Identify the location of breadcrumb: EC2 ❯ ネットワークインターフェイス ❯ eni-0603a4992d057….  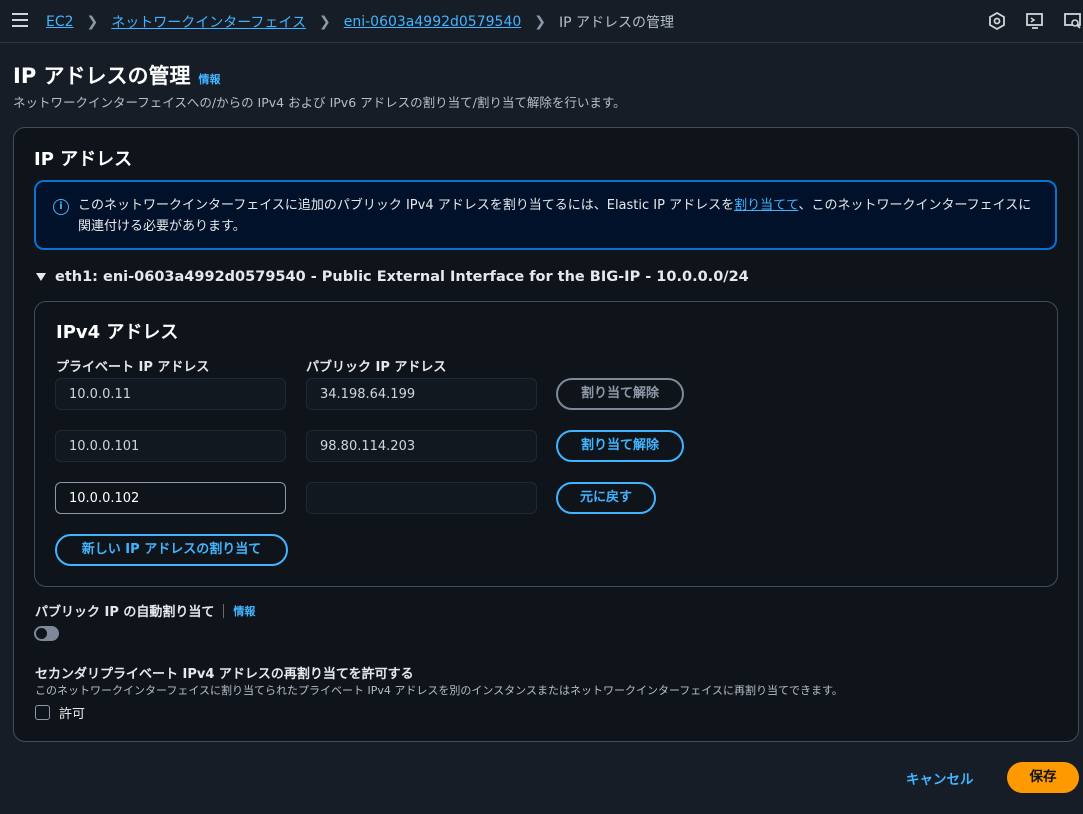
(360, 22).